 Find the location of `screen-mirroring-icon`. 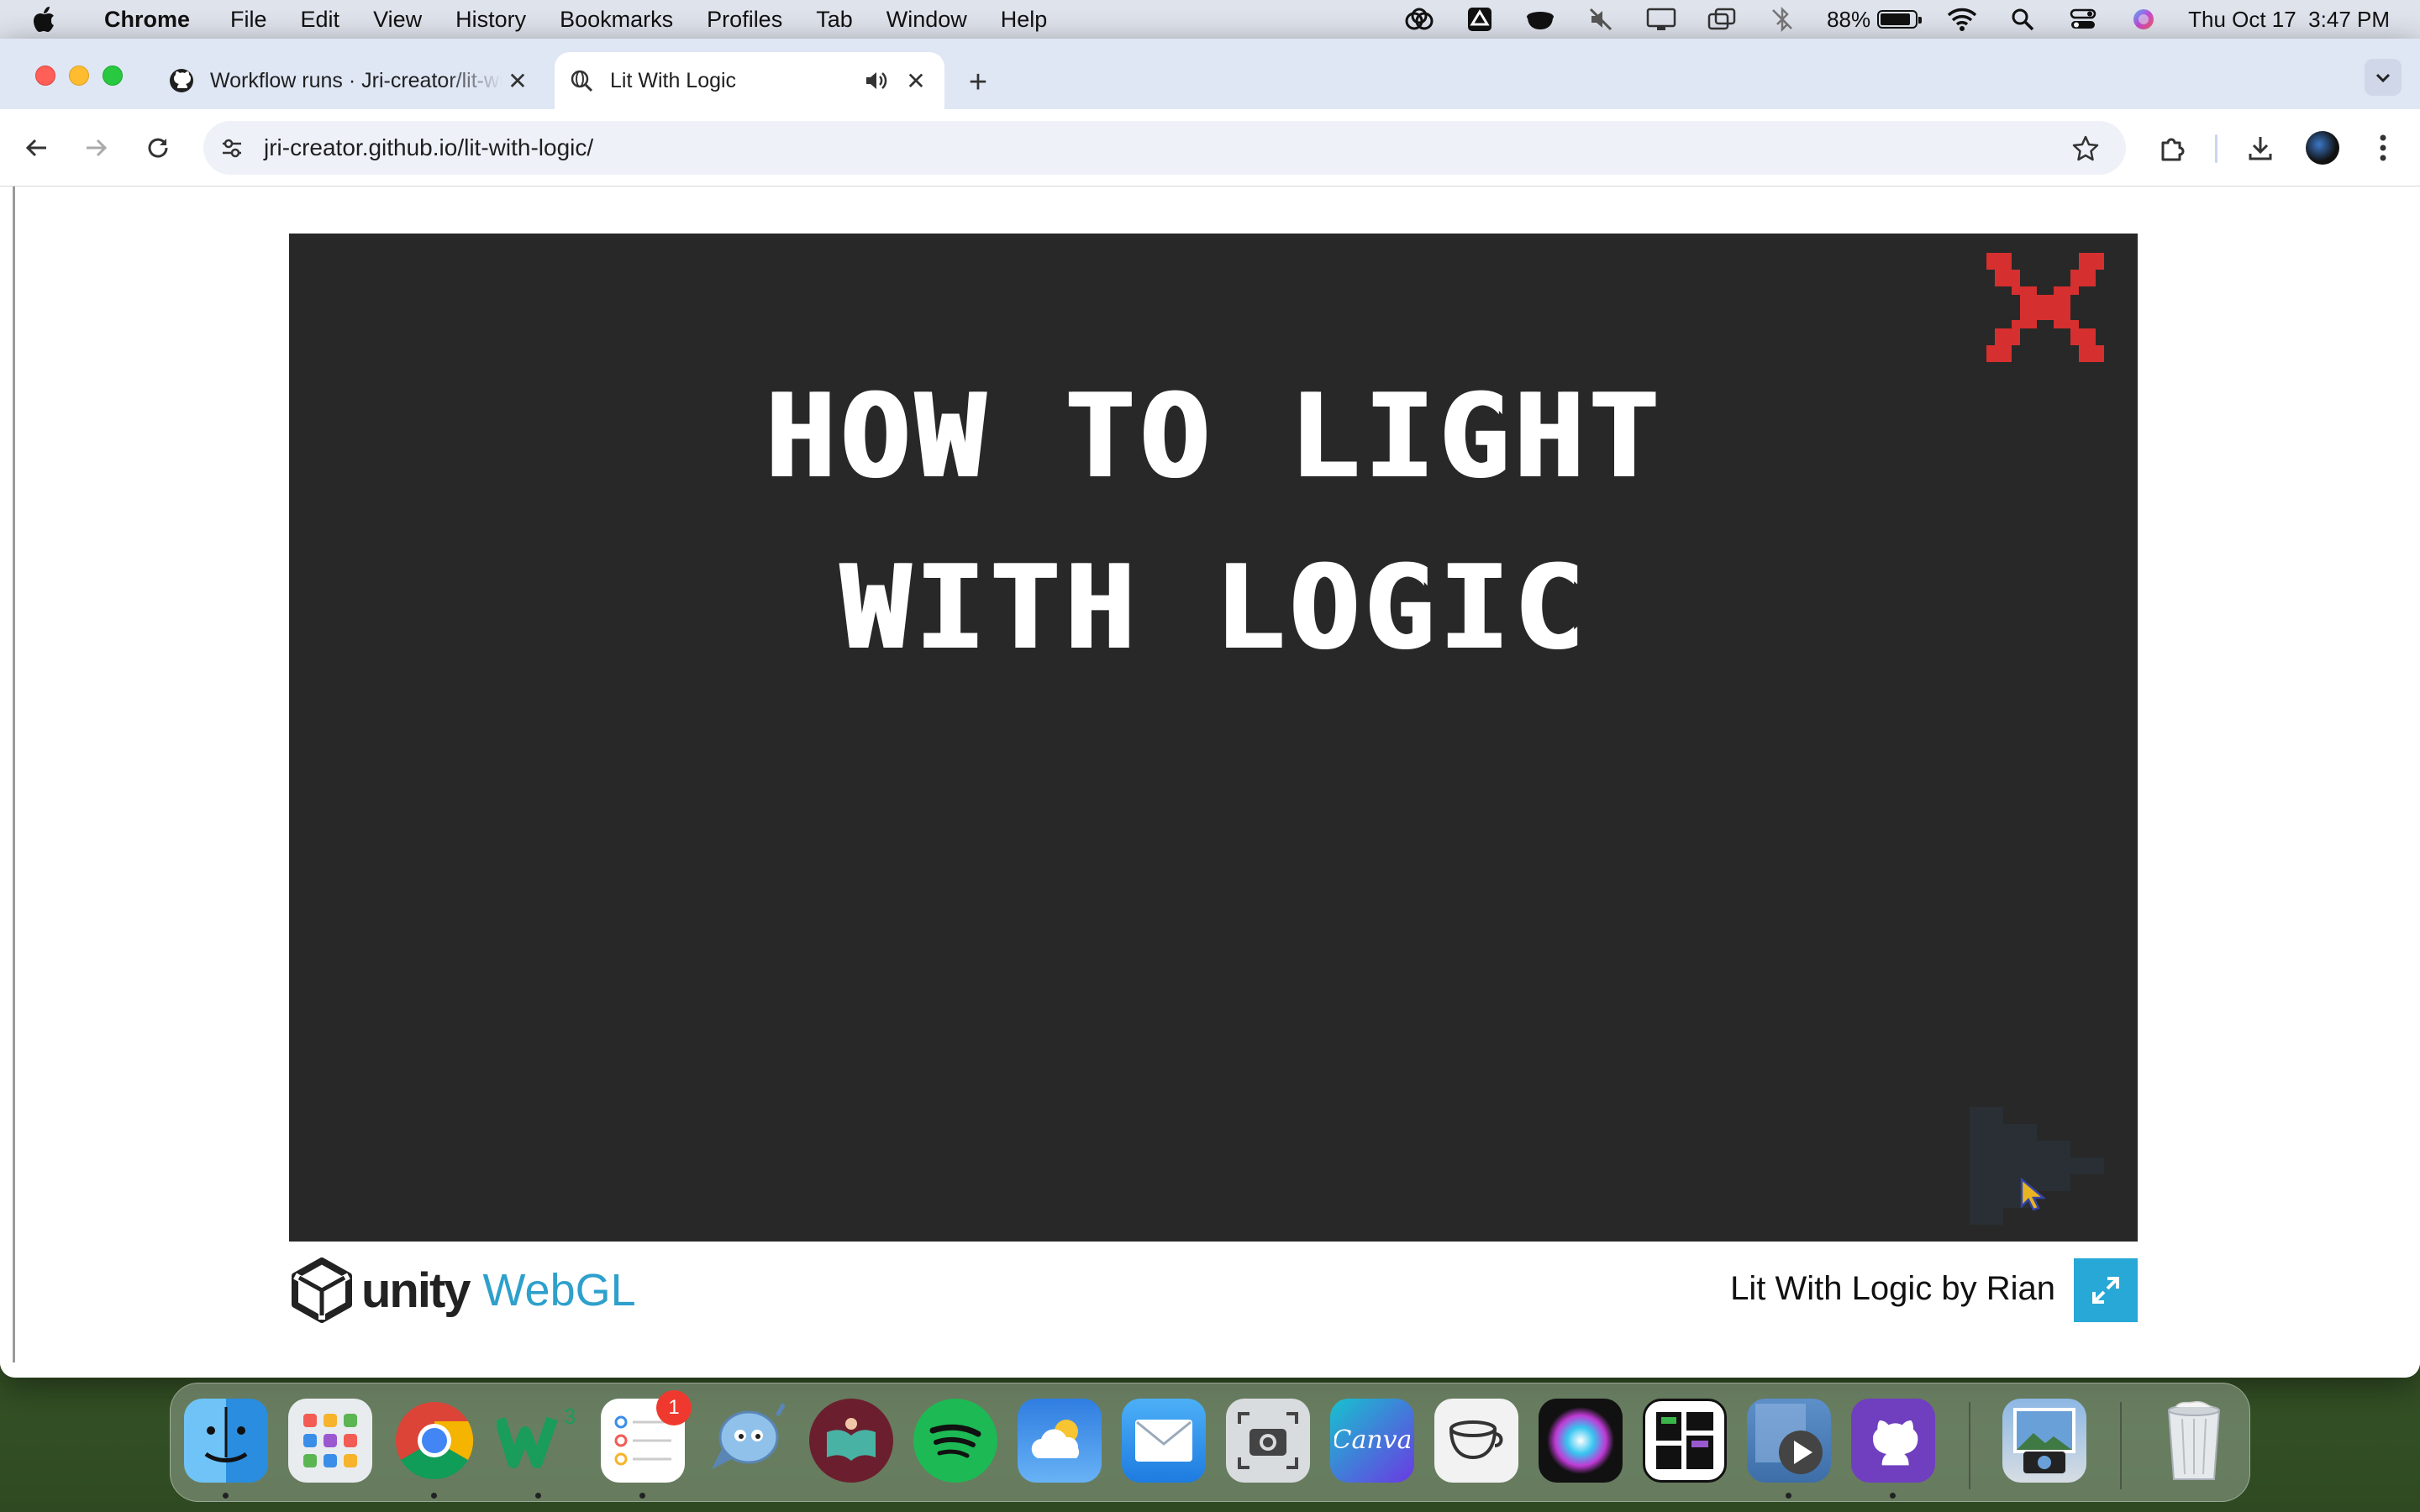

screen-mirroring-icon is located at coordinates (1722, 19).